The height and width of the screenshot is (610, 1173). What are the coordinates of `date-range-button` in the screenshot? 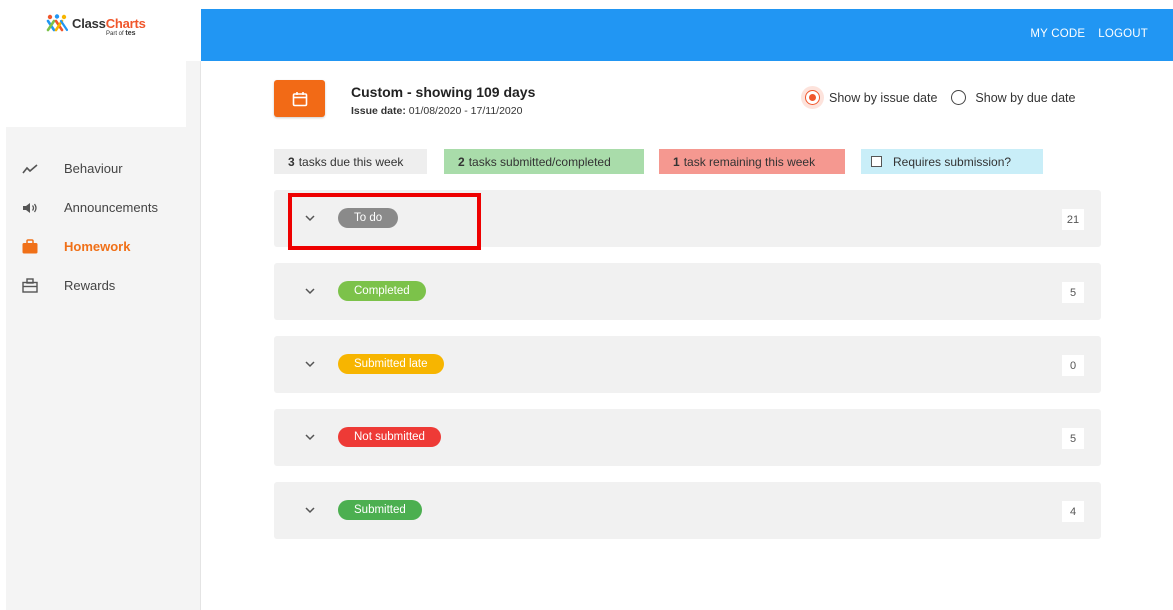 It's located at (299, 98).